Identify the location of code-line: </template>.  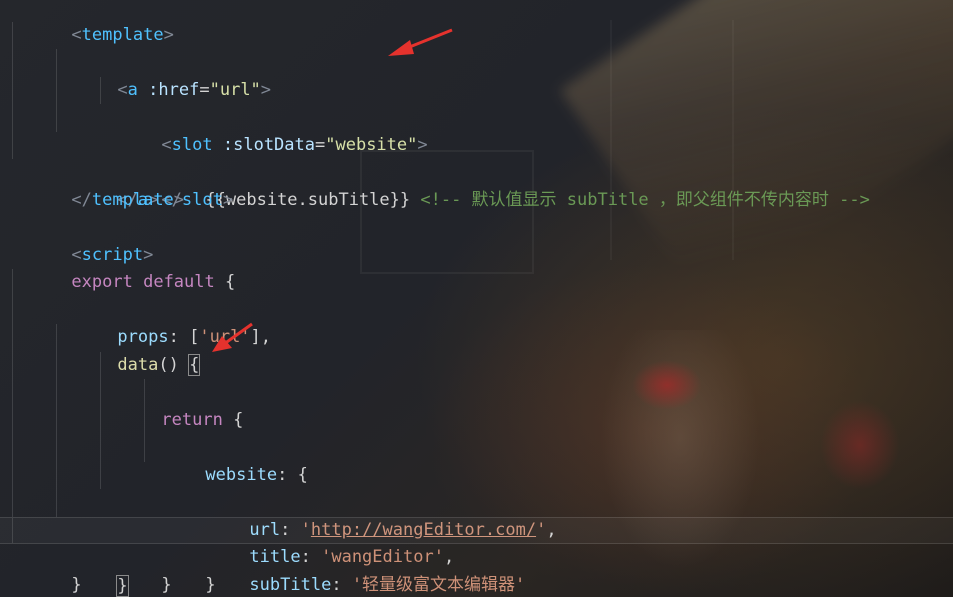
(476, 184).